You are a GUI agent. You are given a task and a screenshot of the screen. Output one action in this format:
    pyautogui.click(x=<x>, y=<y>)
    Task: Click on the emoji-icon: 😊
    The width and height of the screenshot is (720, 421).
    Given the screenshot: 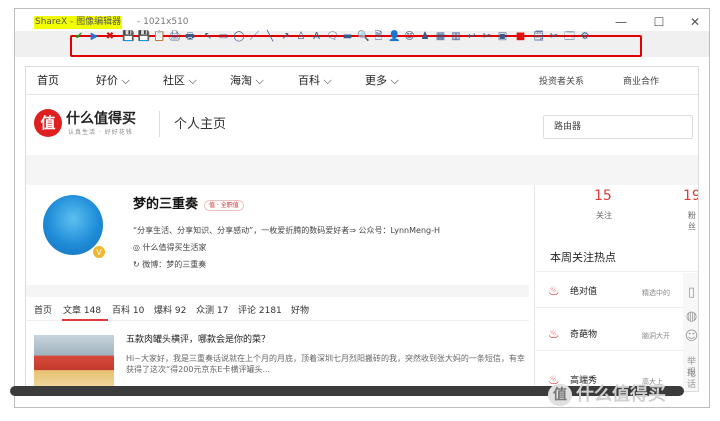 What is the action you would take?
    pyautogui.click(x=410, y=37)
    